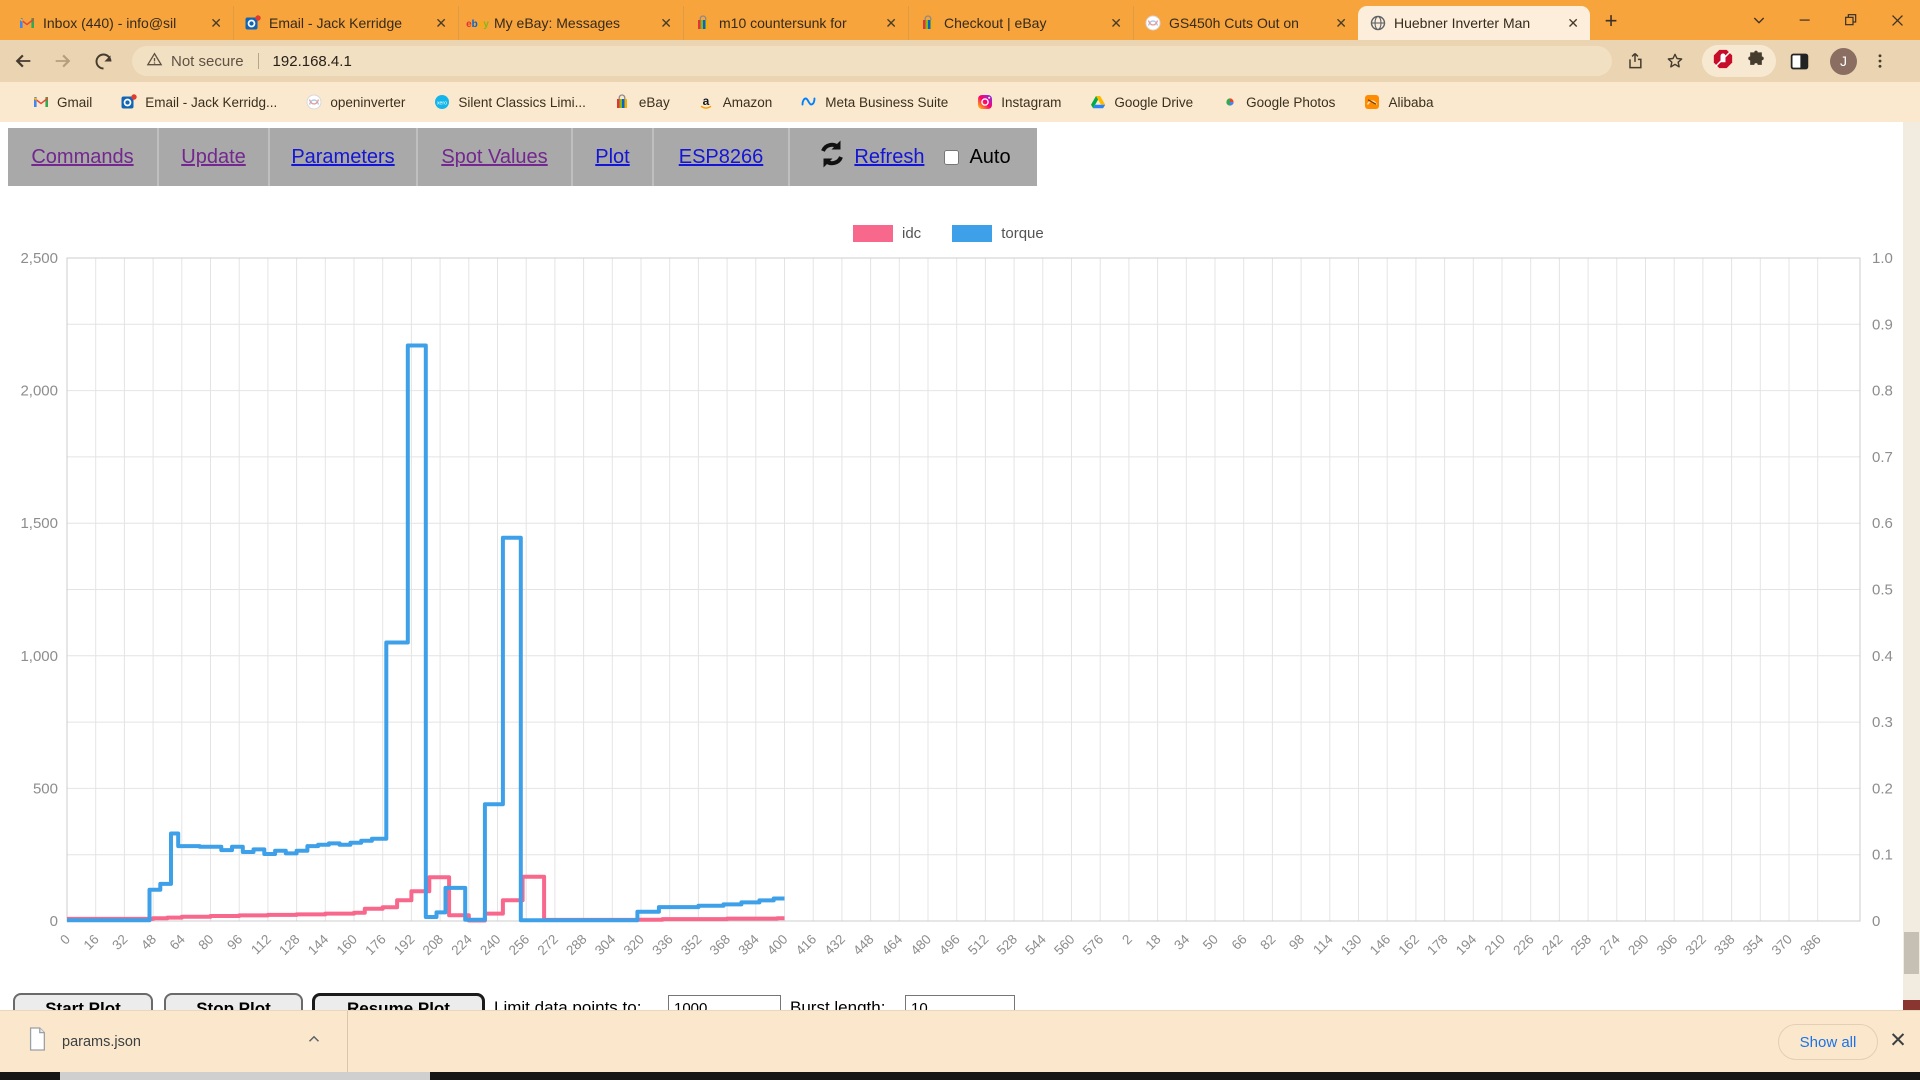 Image resolution: width=1920 pixels, height=1080 pixels. Describe the element at coordinates (120, 23) in the screenshot. I see `browser-tab-1: Inbox (440) - info@sil ✕` at that location.